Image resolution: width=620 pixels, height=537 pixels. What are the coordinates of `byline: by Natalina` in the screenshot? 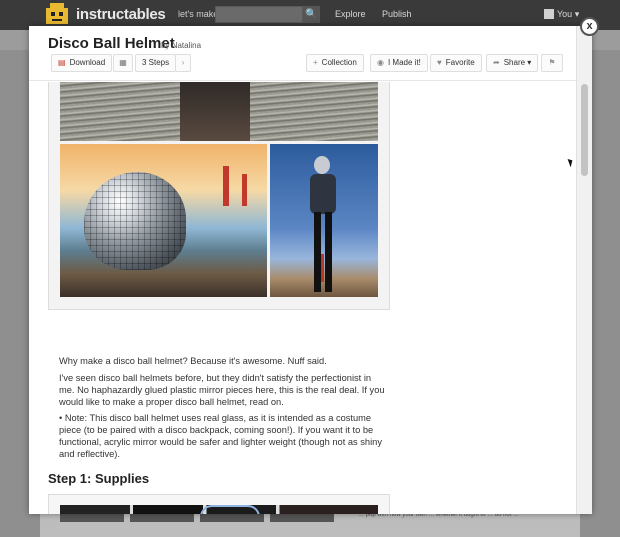 It's located at (181, 45).